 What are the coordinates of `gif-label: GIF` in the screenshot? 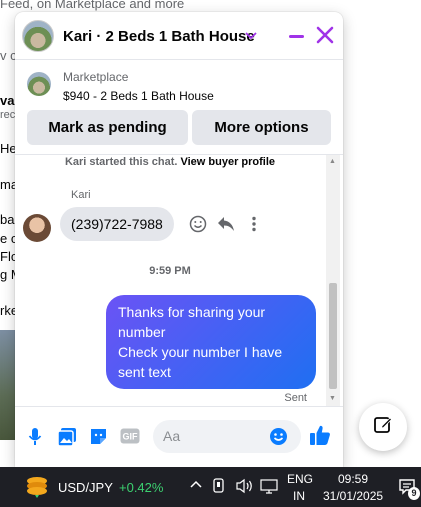 It's located at (131, 437).